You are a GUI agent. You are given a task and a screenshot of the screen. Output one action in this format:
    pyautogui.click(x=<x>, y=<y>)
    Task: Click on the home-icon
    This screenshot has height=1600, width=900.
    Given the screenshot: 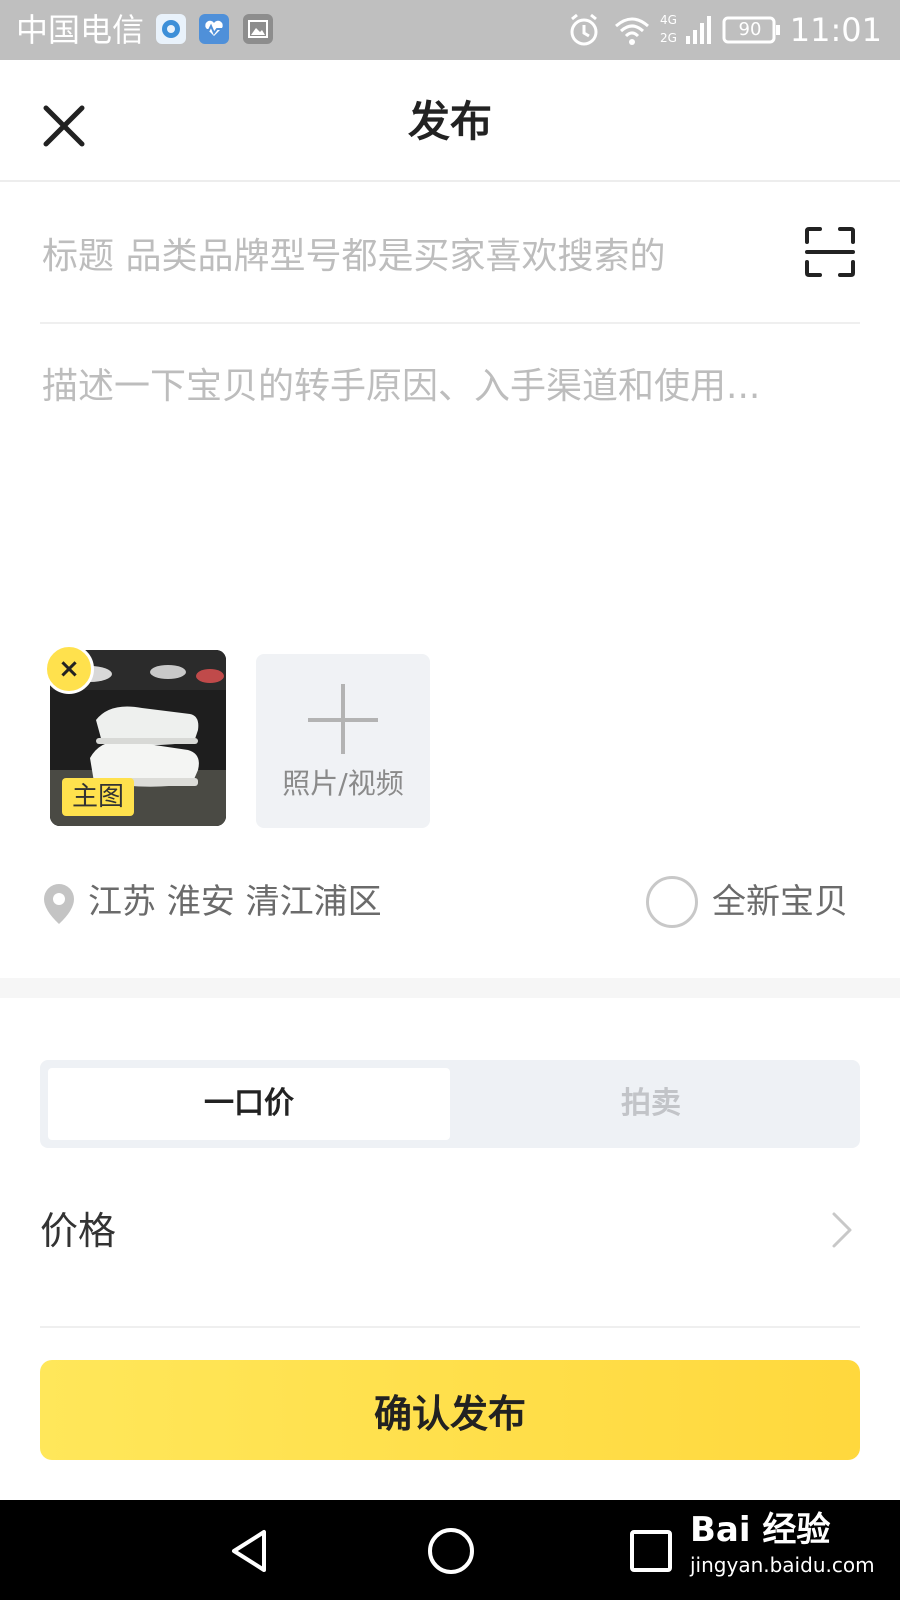 What is the action you would take?
    pyautogui.click(x=451, y=1551)
    